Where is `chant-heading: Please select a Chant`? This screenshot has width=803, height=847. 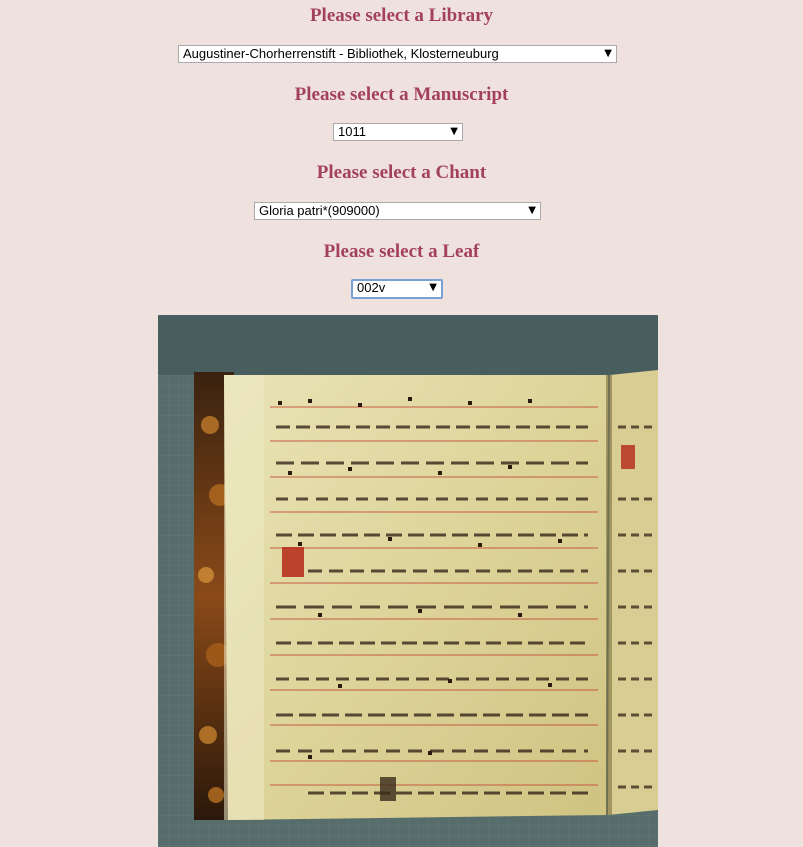
chant-heading: Please select a Chant is located at coordinates (401, 172).